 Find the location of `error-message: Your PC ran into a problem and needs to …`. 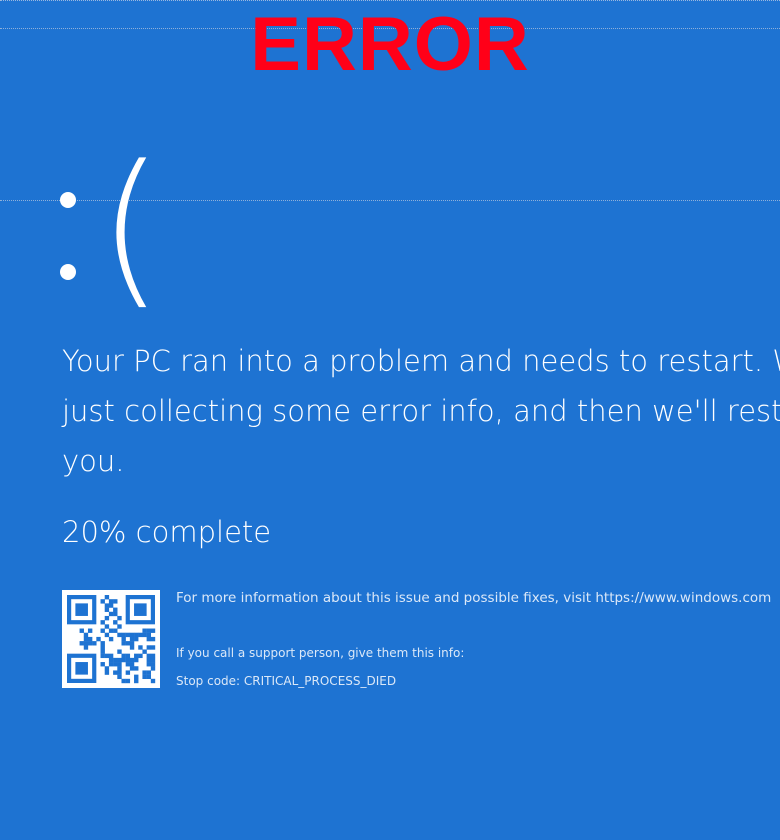

error-message: Your PC ran into a problem and needs to … is located at coordinates (421, 411).